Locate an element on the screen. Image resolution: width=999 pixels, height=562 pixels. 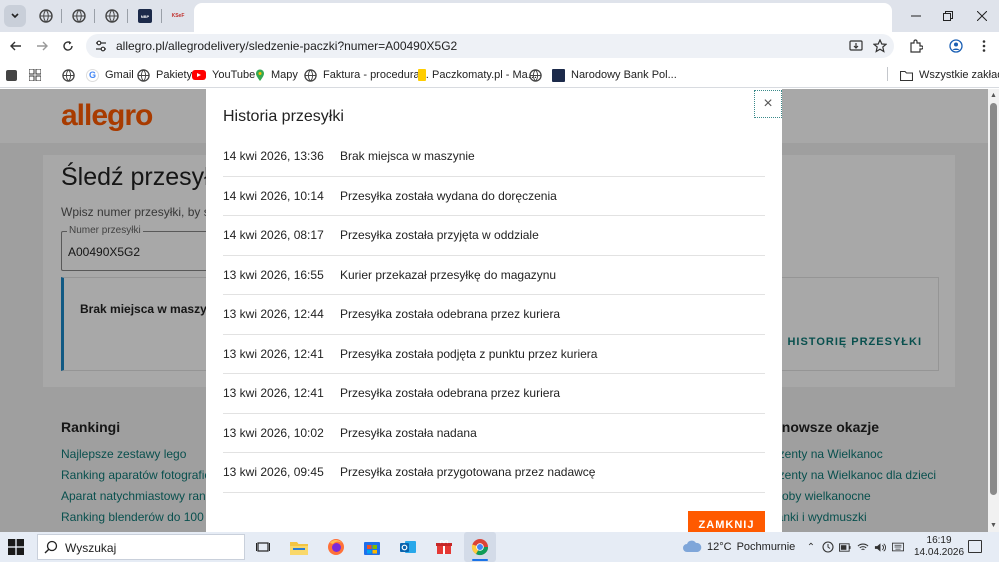
firefox-icon is located at coordinates (336, 547).